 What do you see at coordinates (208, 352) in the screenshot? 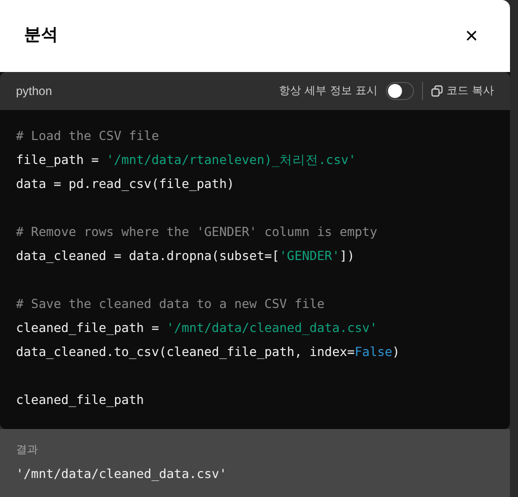
I see `code-line: data_cleaned.to_csv(cleaned_file_path, index=False)` at bounding box center [208, 352].